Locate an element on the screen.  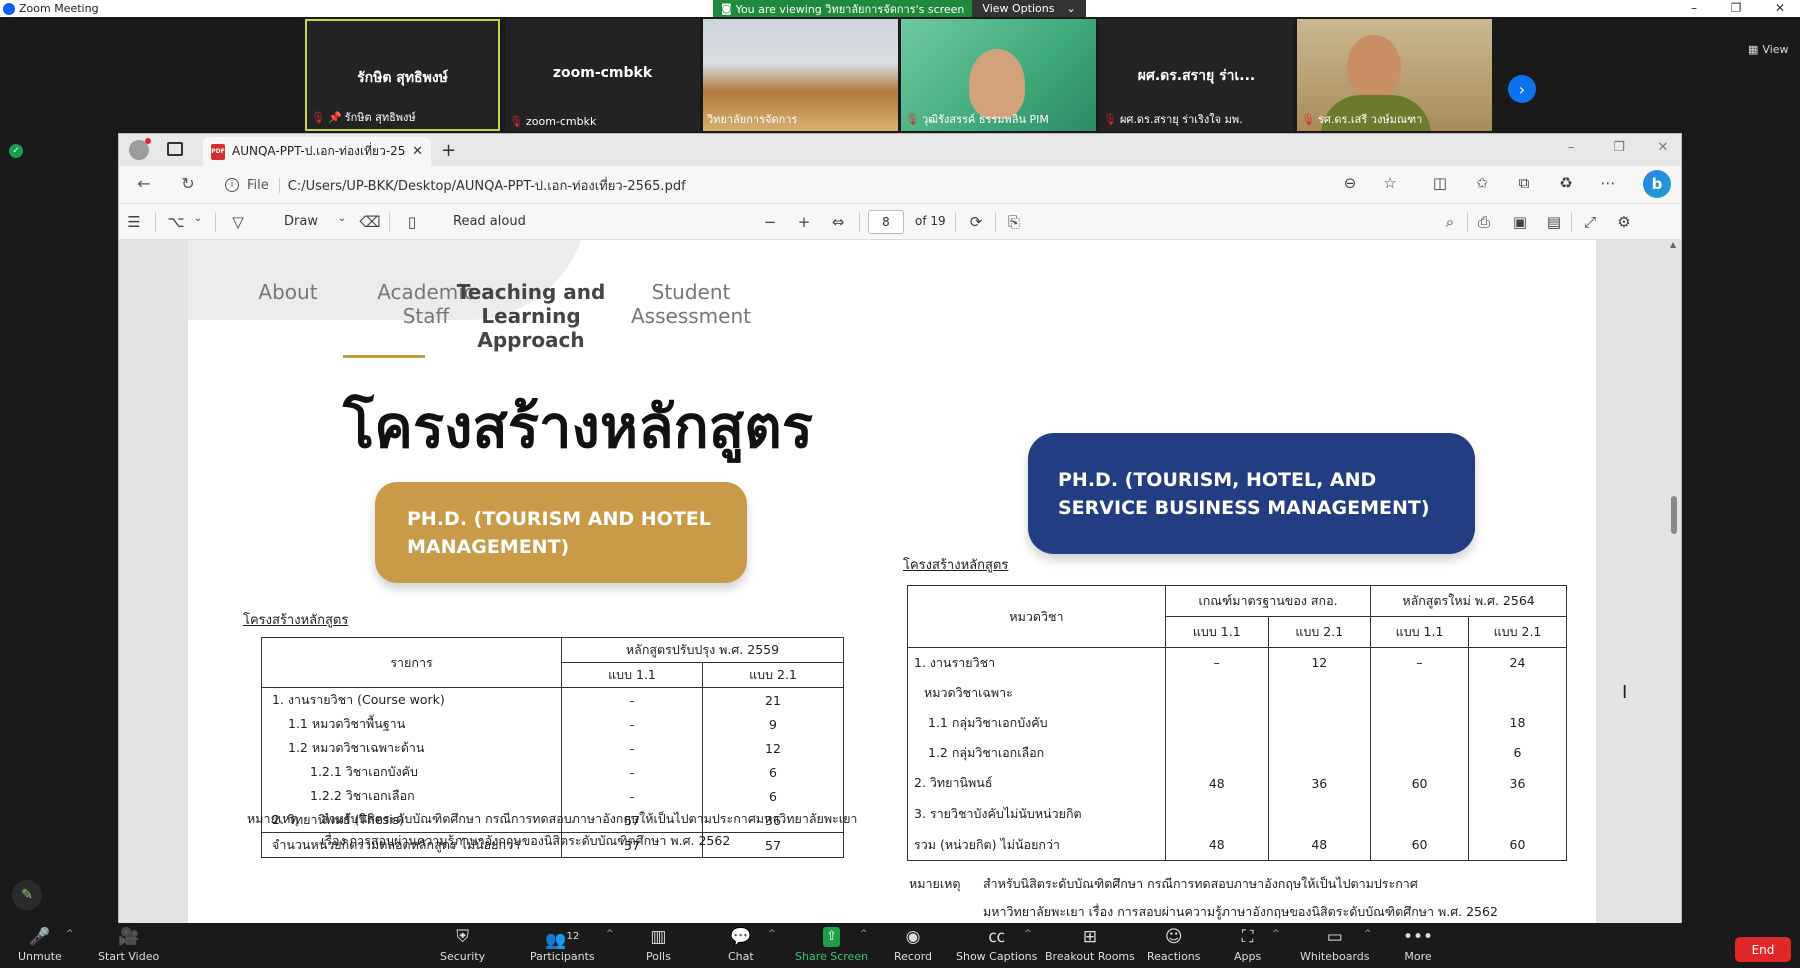
collections-icon: ⧉ is located at coordinates (1524, 183).